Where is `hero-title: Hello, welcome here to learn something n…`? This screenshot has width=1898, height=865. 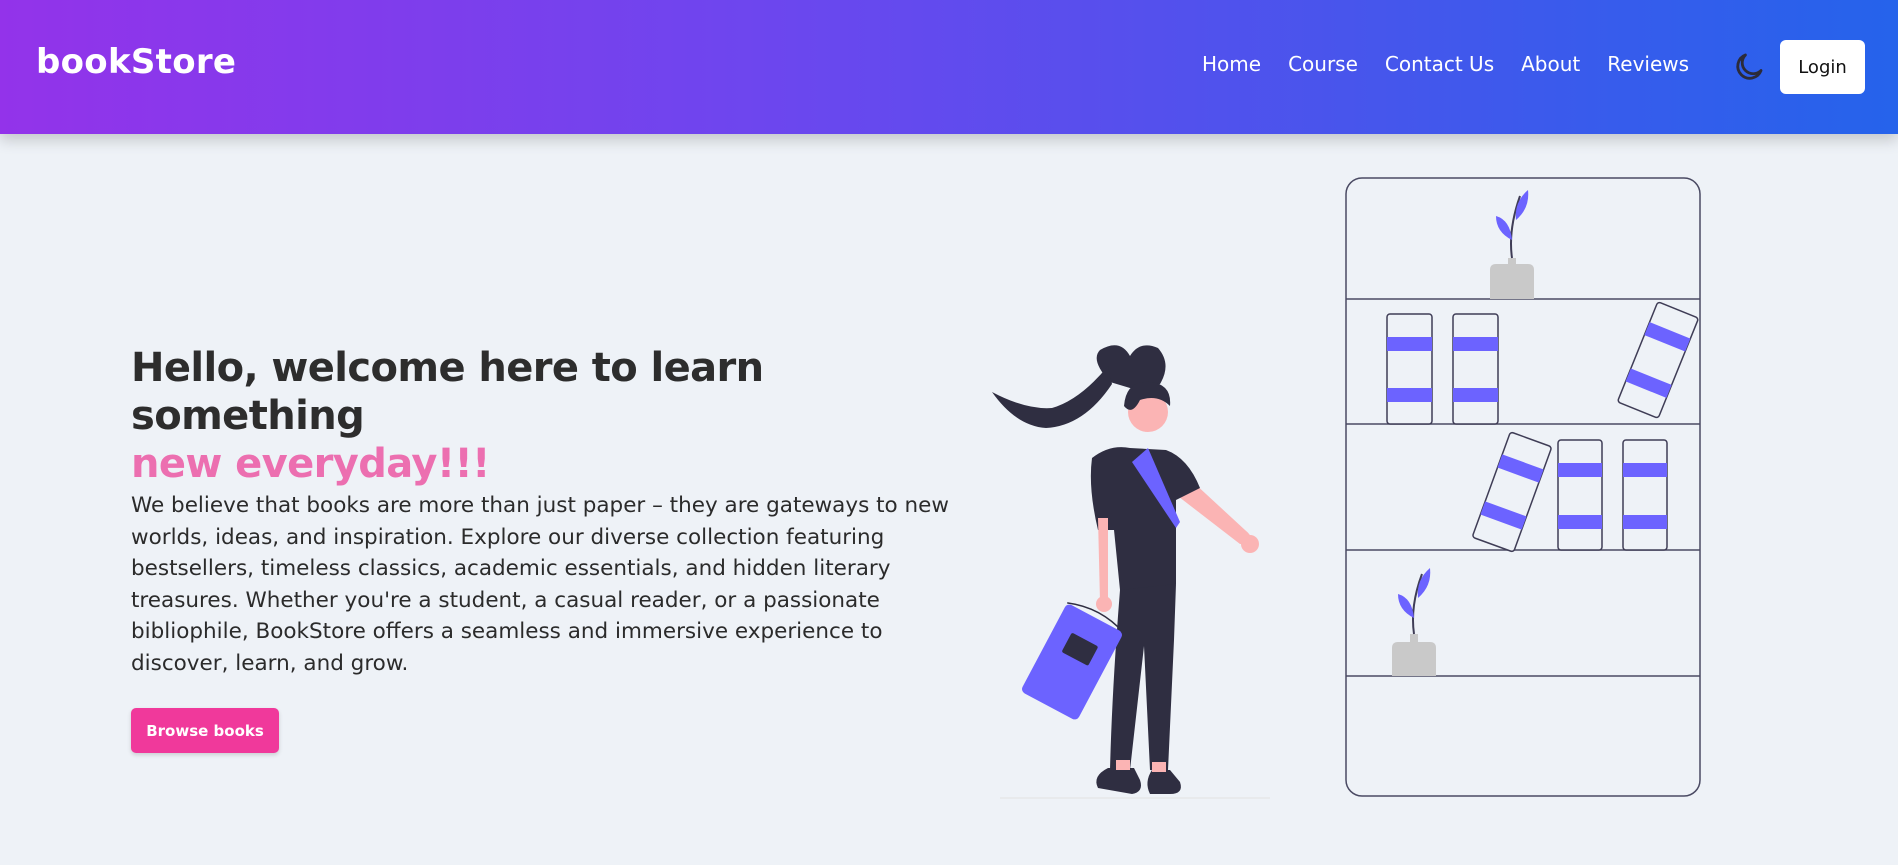
hero-title: Hello, welcome here to learn something n… is located at coordinates (546, 416).